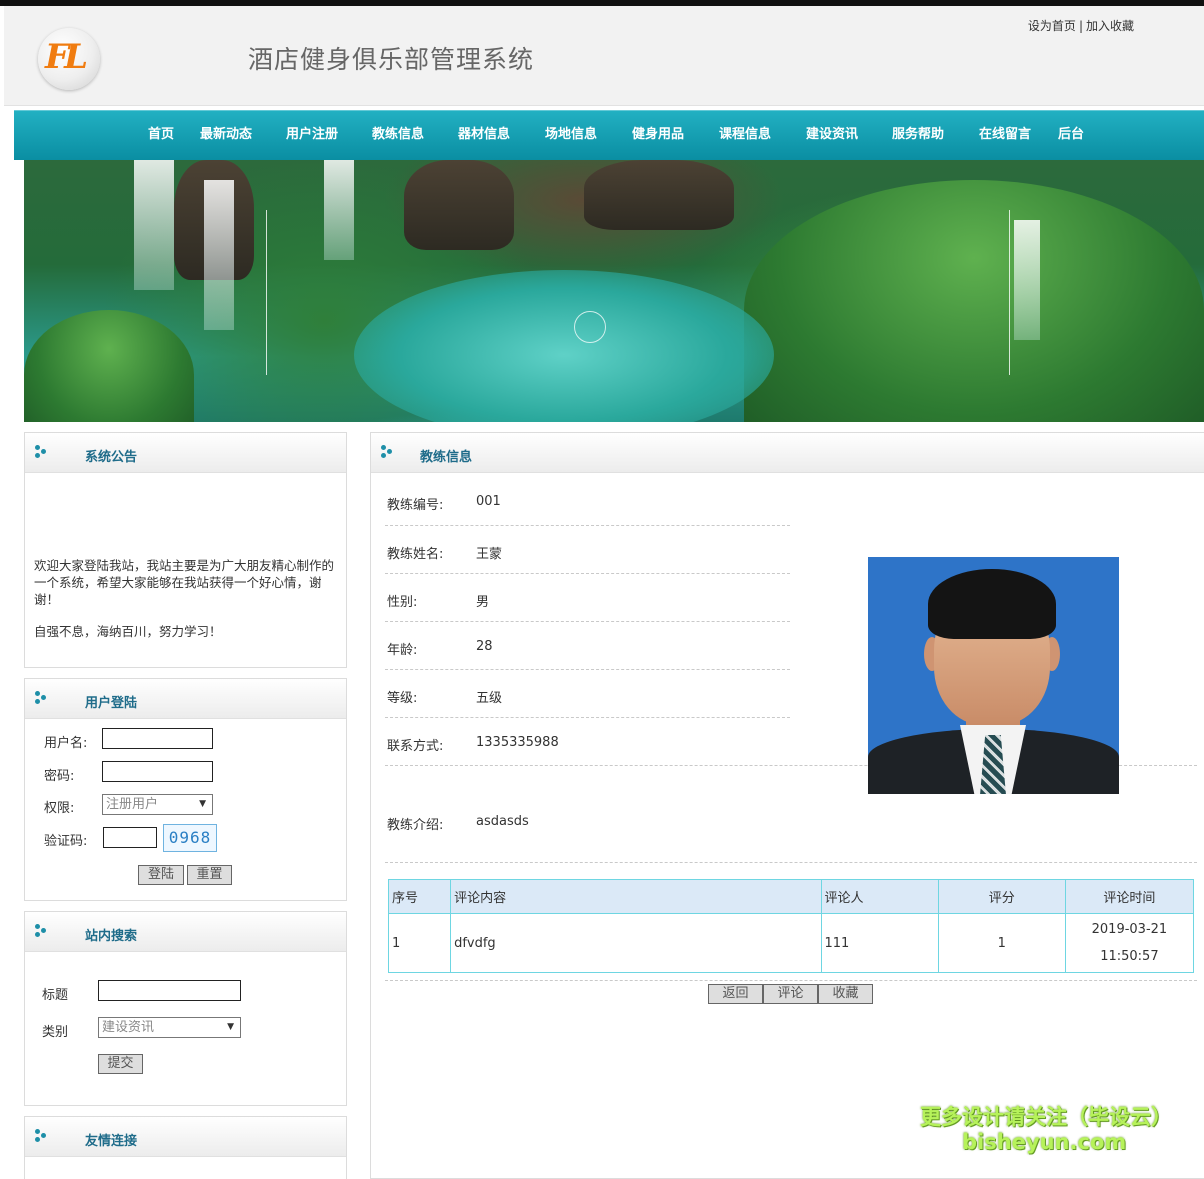 This screenshot has width=1204, height=1179. What do you see at coordinates (1052, 26) in the screenshot?
I see `set-home-link: 设为首页` at bounding box center [1052, 26].